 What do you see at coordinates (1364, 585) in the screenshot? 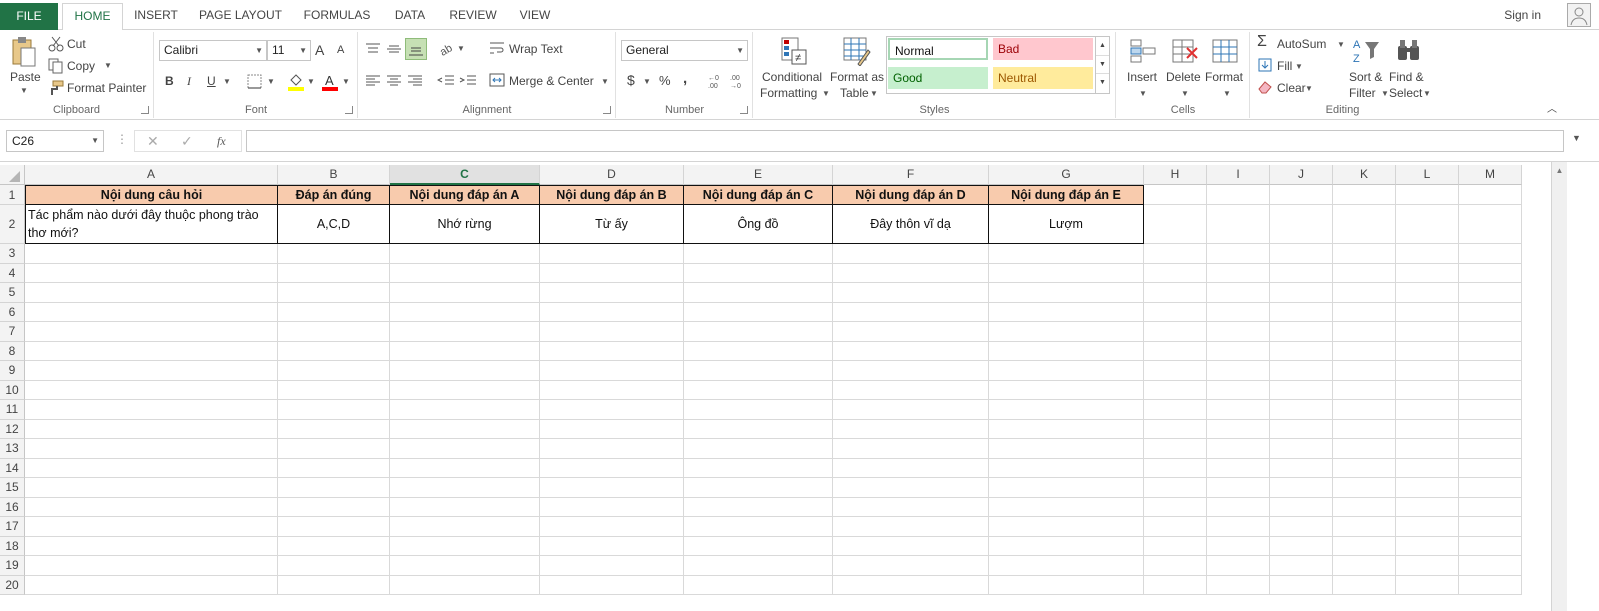
I see `cell-k20` at bounding box center [1364, 585].